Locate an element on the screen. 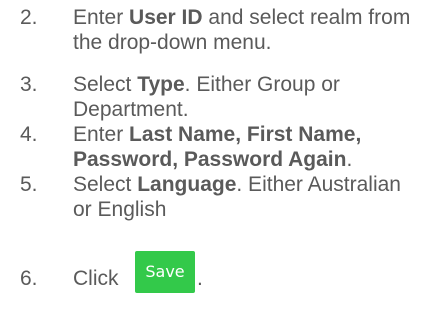 This screenshot has height=309, width=426. step-number: 5. is located at coordinates (29, 184).